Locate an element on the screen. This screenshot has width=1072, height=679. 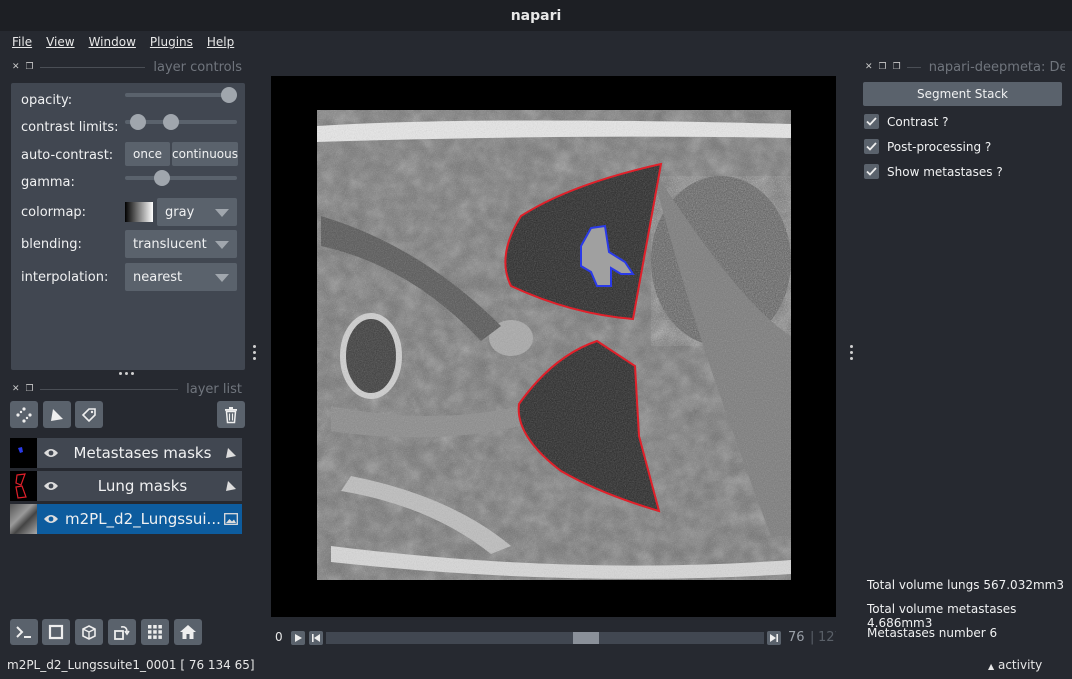
lung-volume-text: Total volume lungs 567.032mm3 is located at coordinates (965, 585).